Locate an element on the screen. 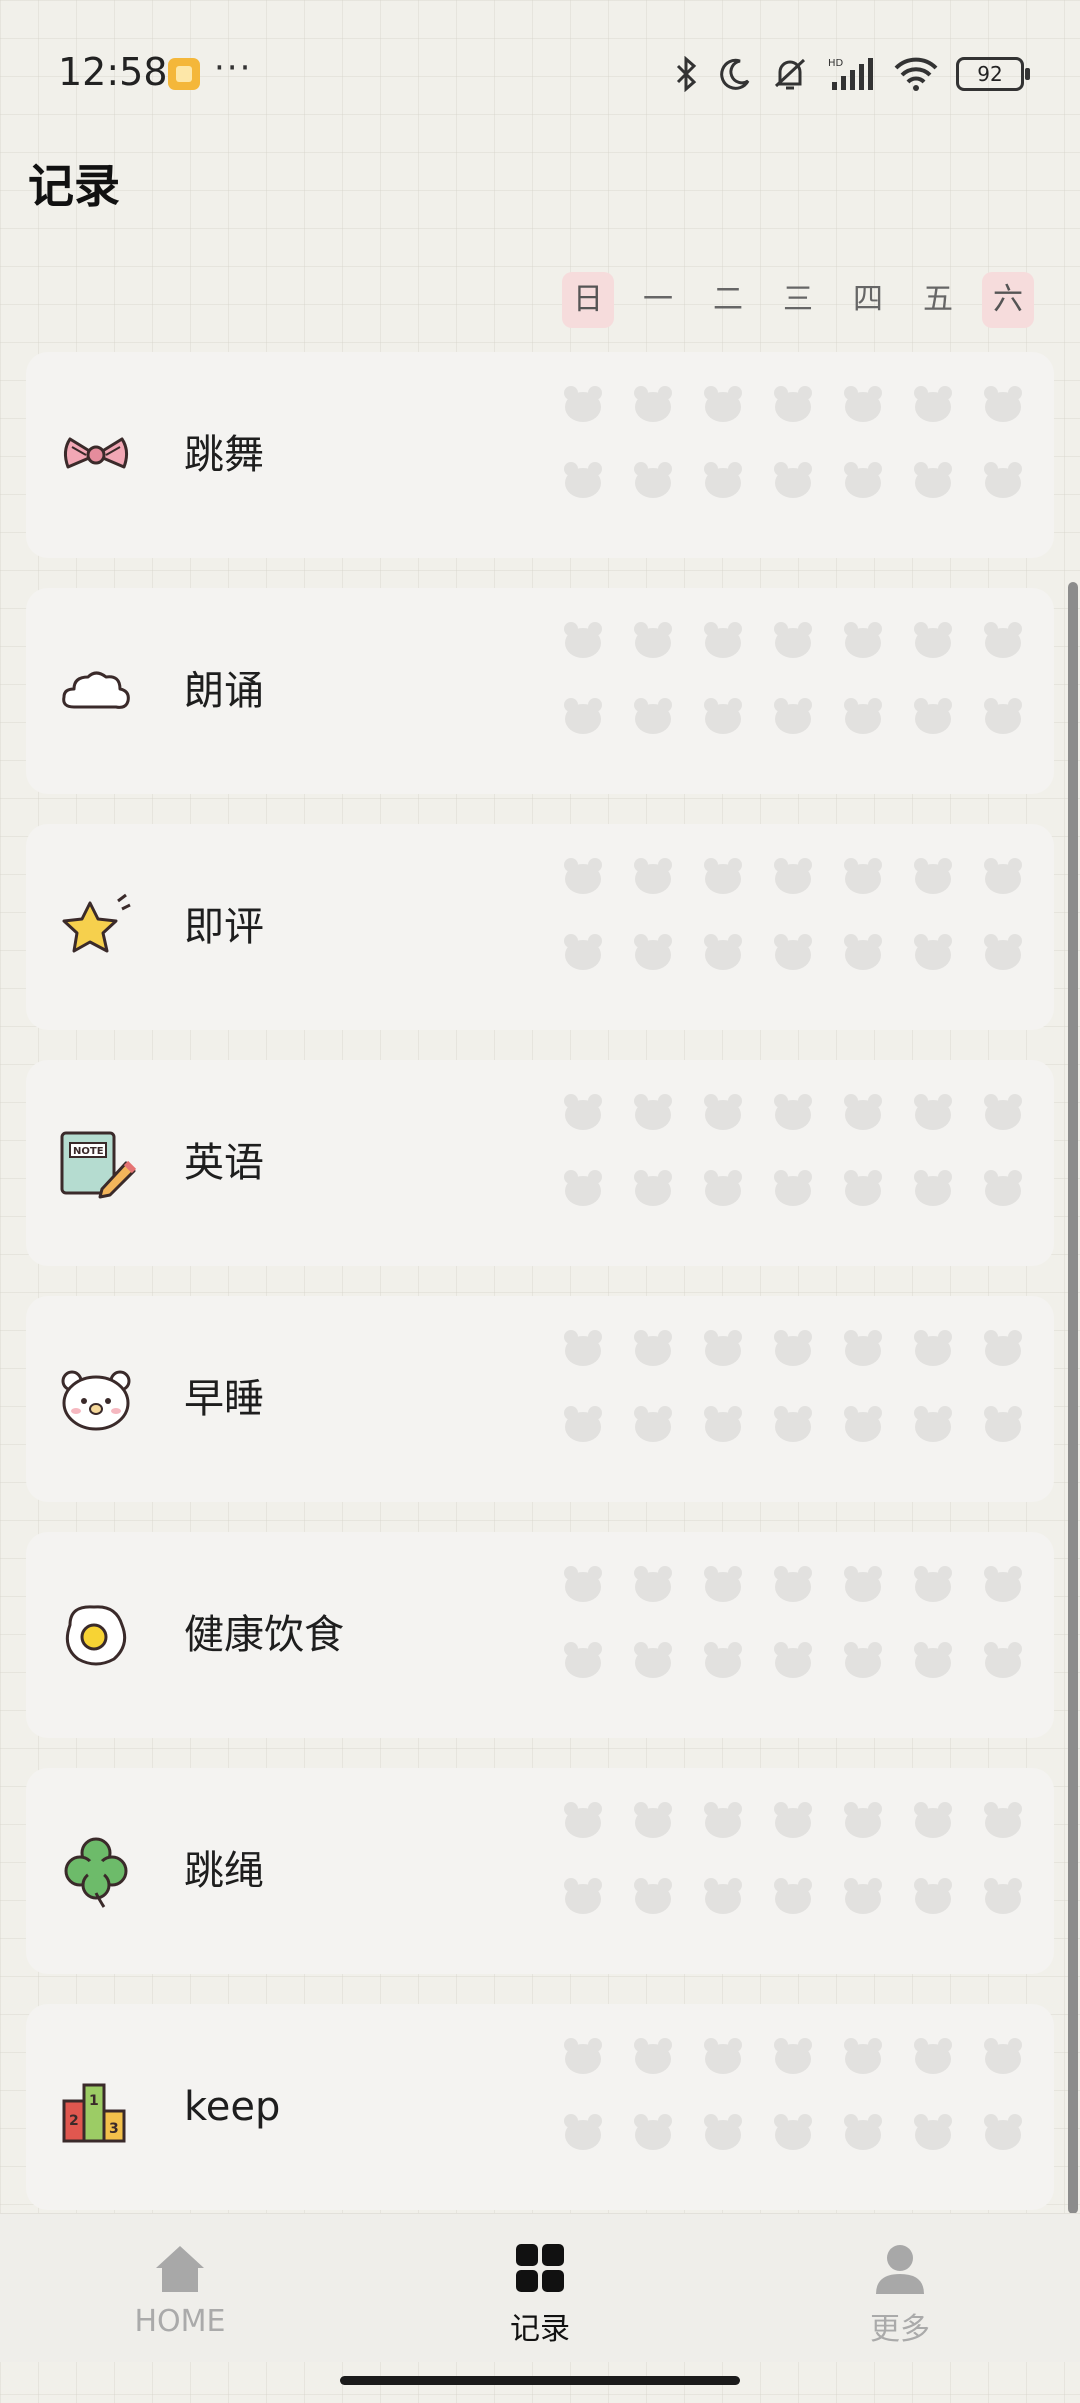 The width and height of the screenshot is (1080, 2403). habit-card: 跳绳 is located at coordinates (540, 1871).